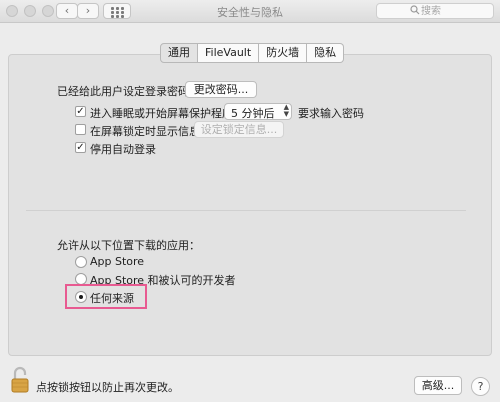 This screenshot has width=500, height=402. I want to click on tab-bar: 通用 FileVault 防火墙 隐私, so click(252, 53).